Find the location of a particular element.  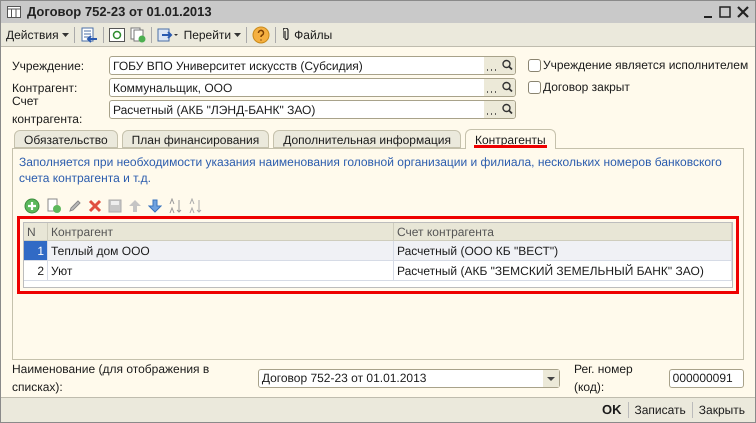

actions-menu: Действия is located at coordinates (37, 35).